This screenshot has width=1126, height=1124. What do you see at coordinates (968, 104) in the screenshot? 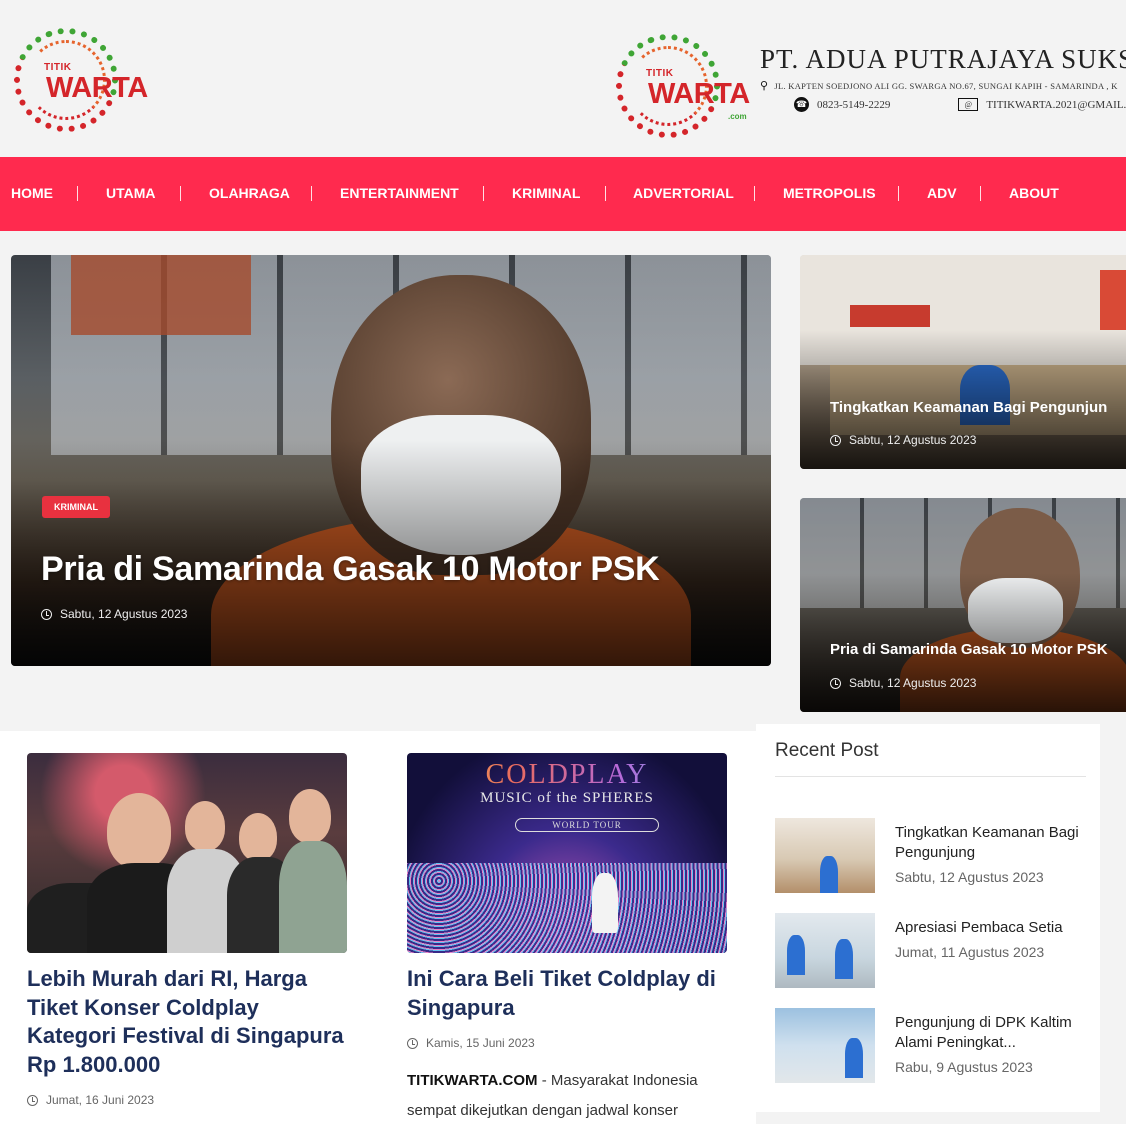
I see `email-icon: @` at bounding box center [968, 104].